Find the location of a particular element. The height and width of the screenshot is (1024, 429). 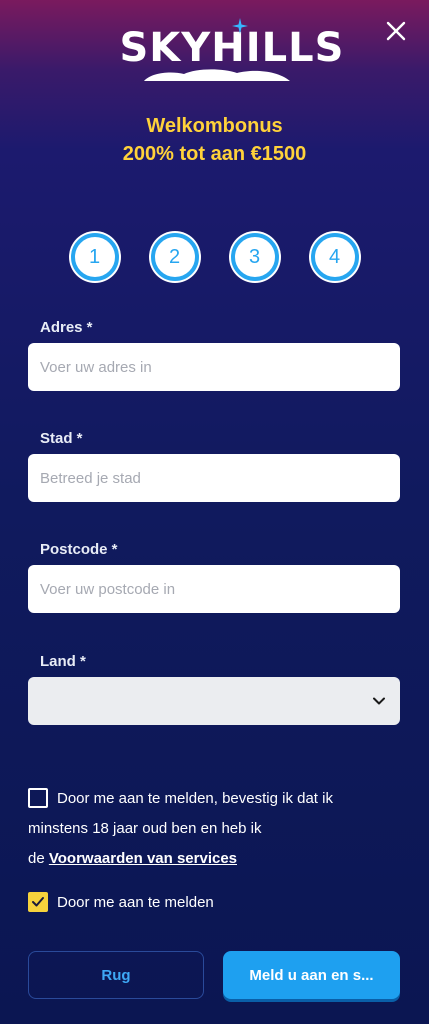

terms-line-3-prefix: de is located at coordinates (38, 858).